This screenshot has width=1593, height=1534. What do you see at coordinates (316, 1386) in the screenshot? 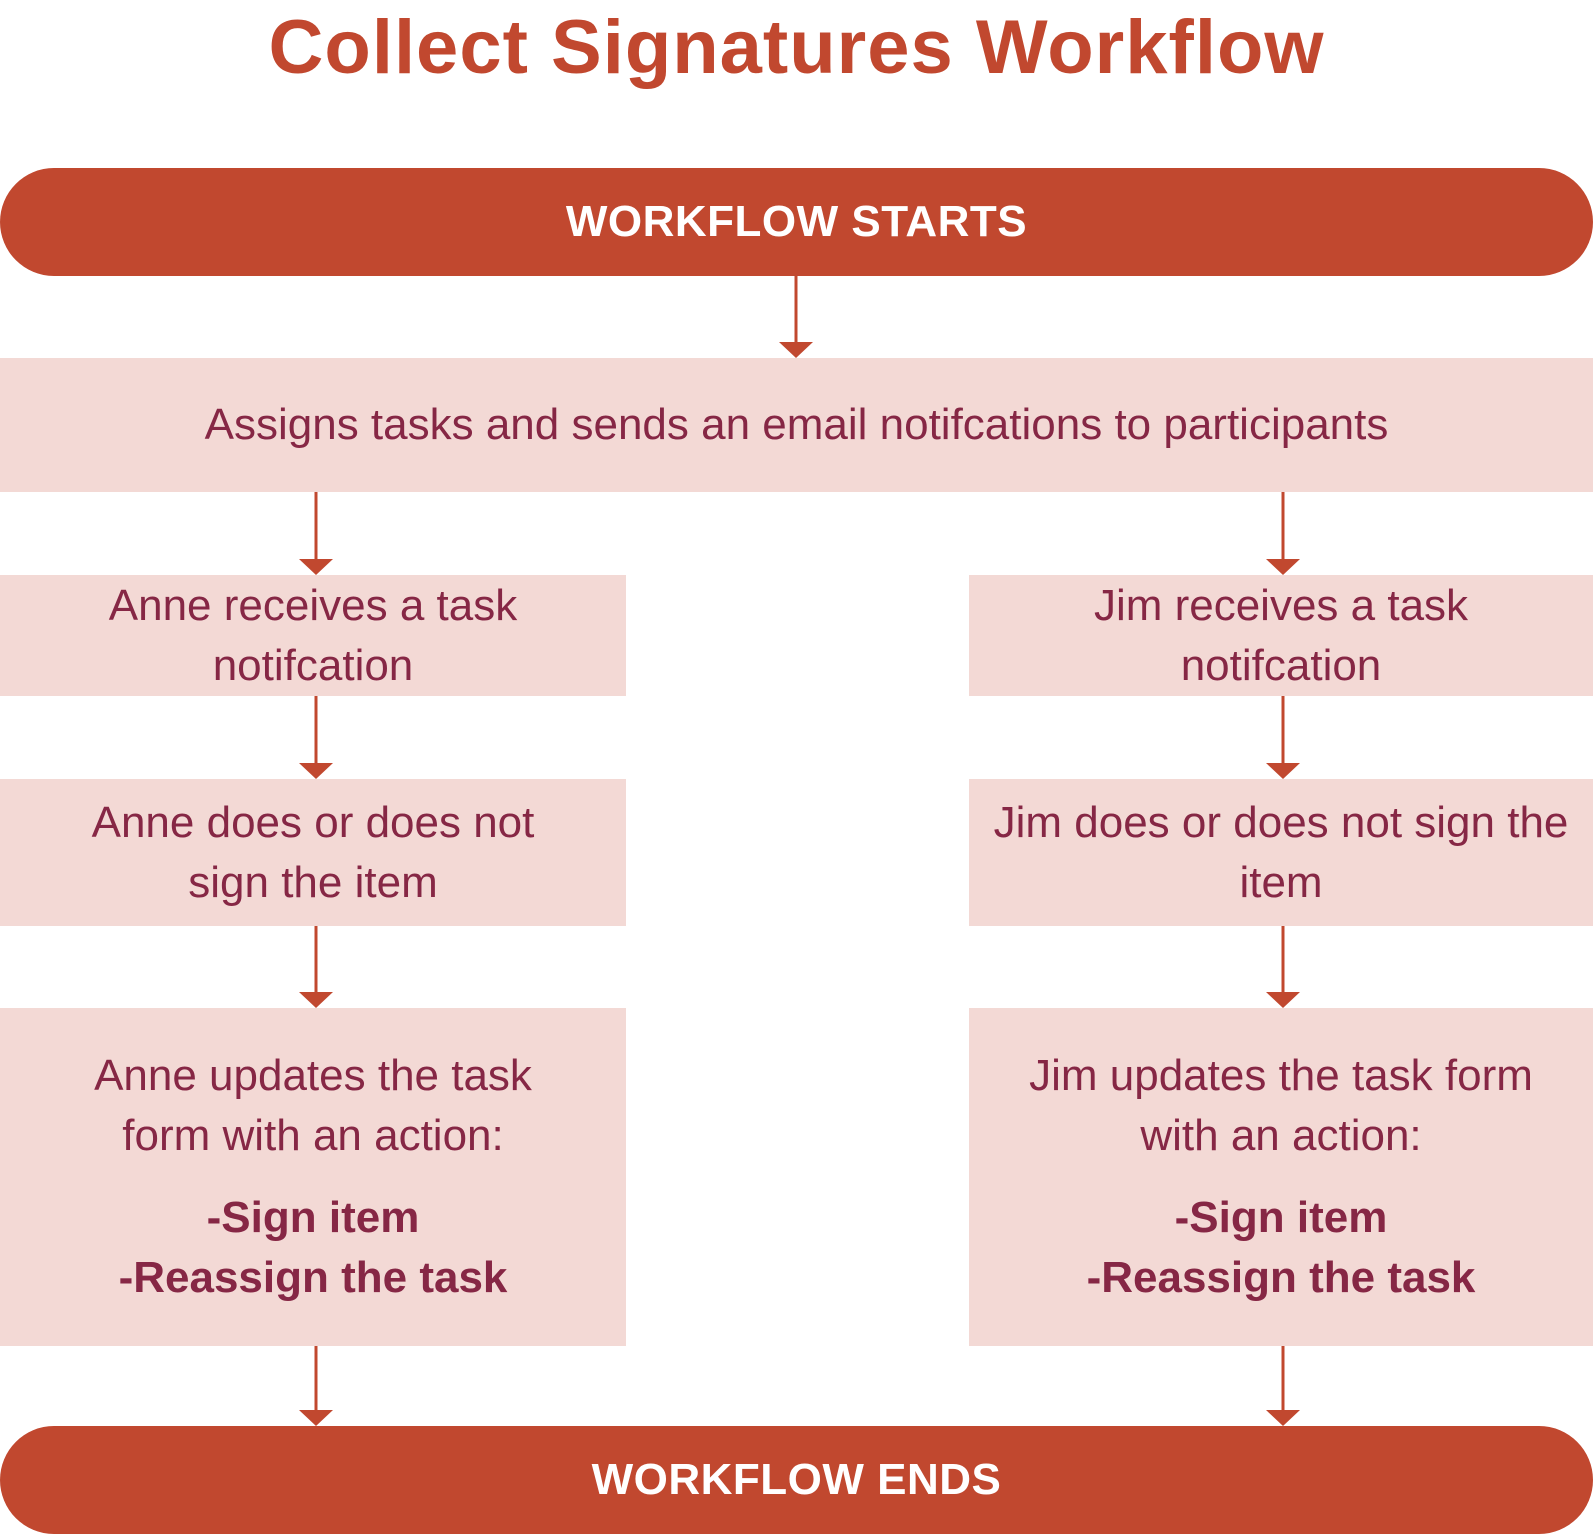
I see `arrow-anne-update-to-end` at bounding box center [316, 1386].